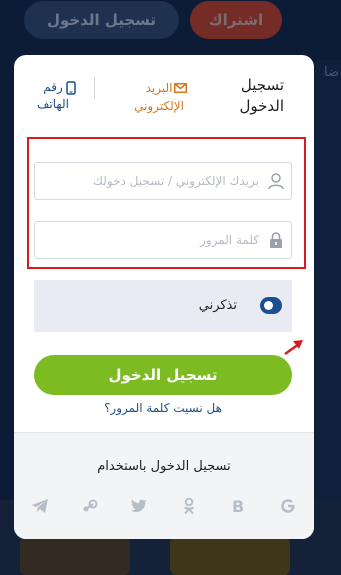  What do you see at coordinates (271, 305) in the screenshot?
I see `remember-me-toggle` at bounding box center [271, 305].